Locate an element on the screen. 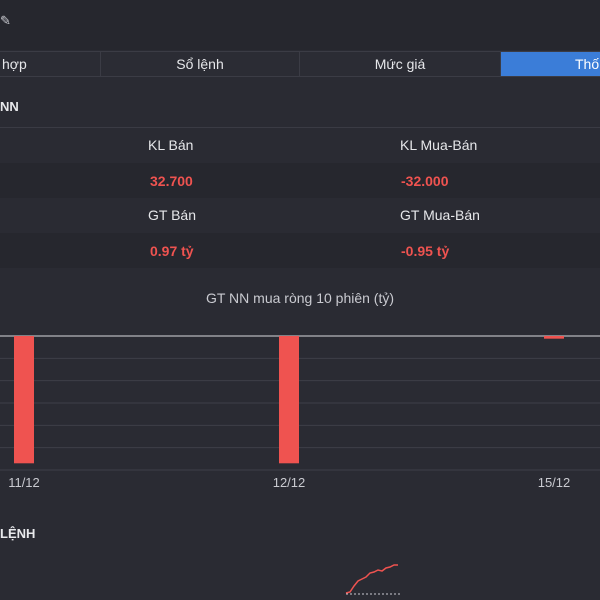 Image resolution: width=600 pixels, height=600 pixels. tab-so-lenh: Sổ lệnh is located at coordinates (200, 64).